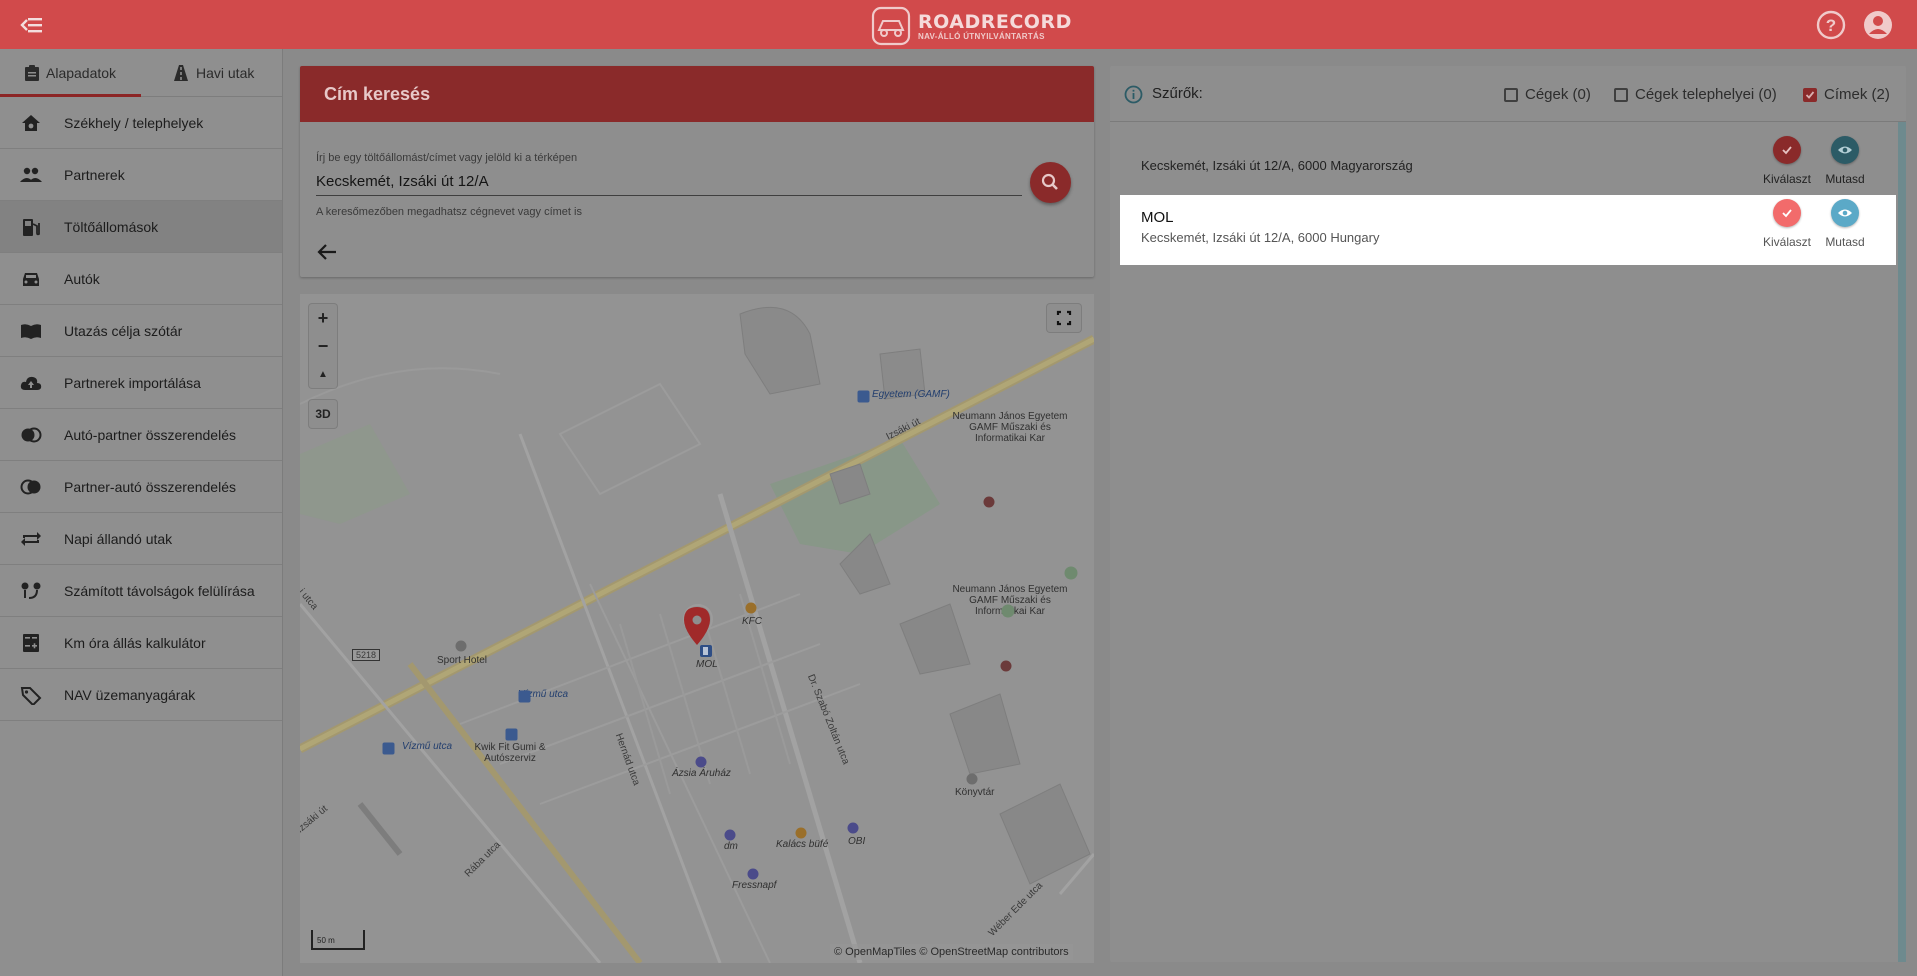 Image resolution: width=1917 pixels, height=976 pixels. Describe the element at coordinates (1787, 179) in the screenshot. I see `select-label: Kiválaszt` at that location.